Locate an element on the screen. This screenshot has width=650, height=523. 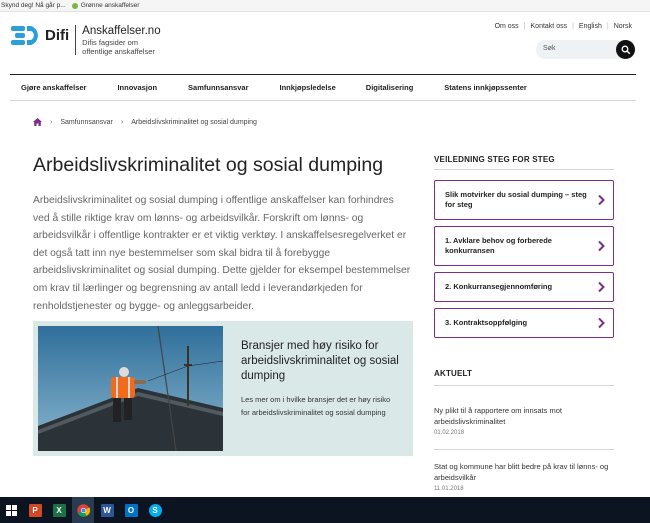
breadcrumb-samfunnsansvar: Samfunnsansvar is located at coordinates (86, 122).